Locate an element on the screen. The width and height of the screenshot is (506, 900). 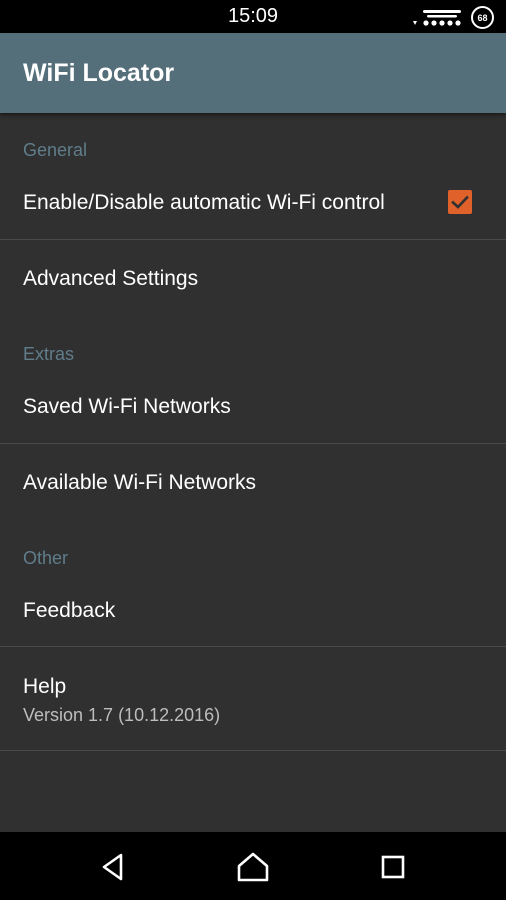
pref-saved-networks: Saved Wi-Fi Networks is located at coordinates (253, 410).